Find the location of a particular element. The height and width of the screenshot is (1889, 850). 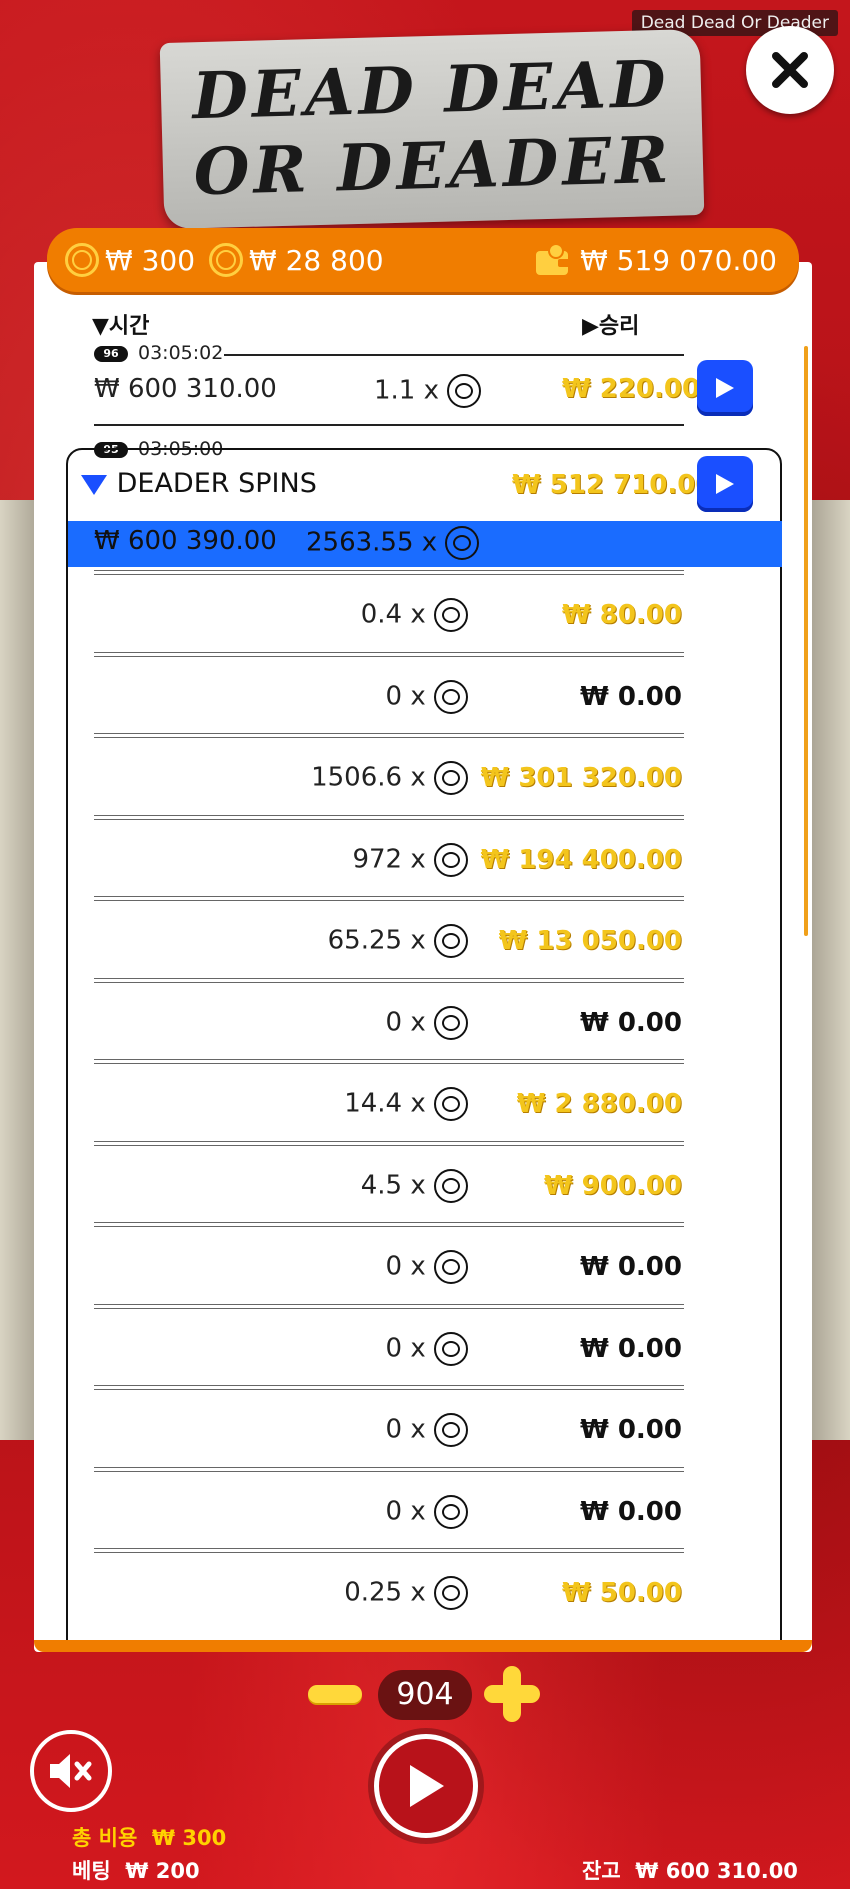

feature-toggle: DEADER SPINS is located at coordinates (198, 483).